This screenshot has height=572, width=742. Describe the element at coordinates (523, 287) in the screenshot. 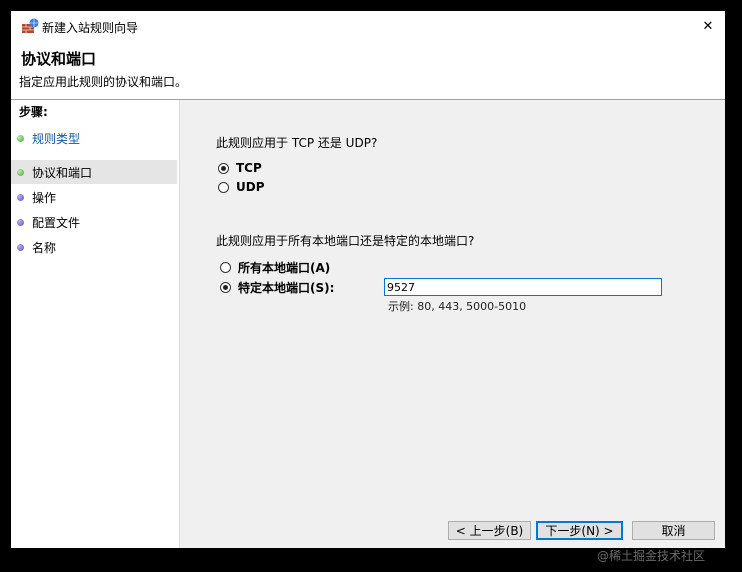

I see `port-input` at that location.